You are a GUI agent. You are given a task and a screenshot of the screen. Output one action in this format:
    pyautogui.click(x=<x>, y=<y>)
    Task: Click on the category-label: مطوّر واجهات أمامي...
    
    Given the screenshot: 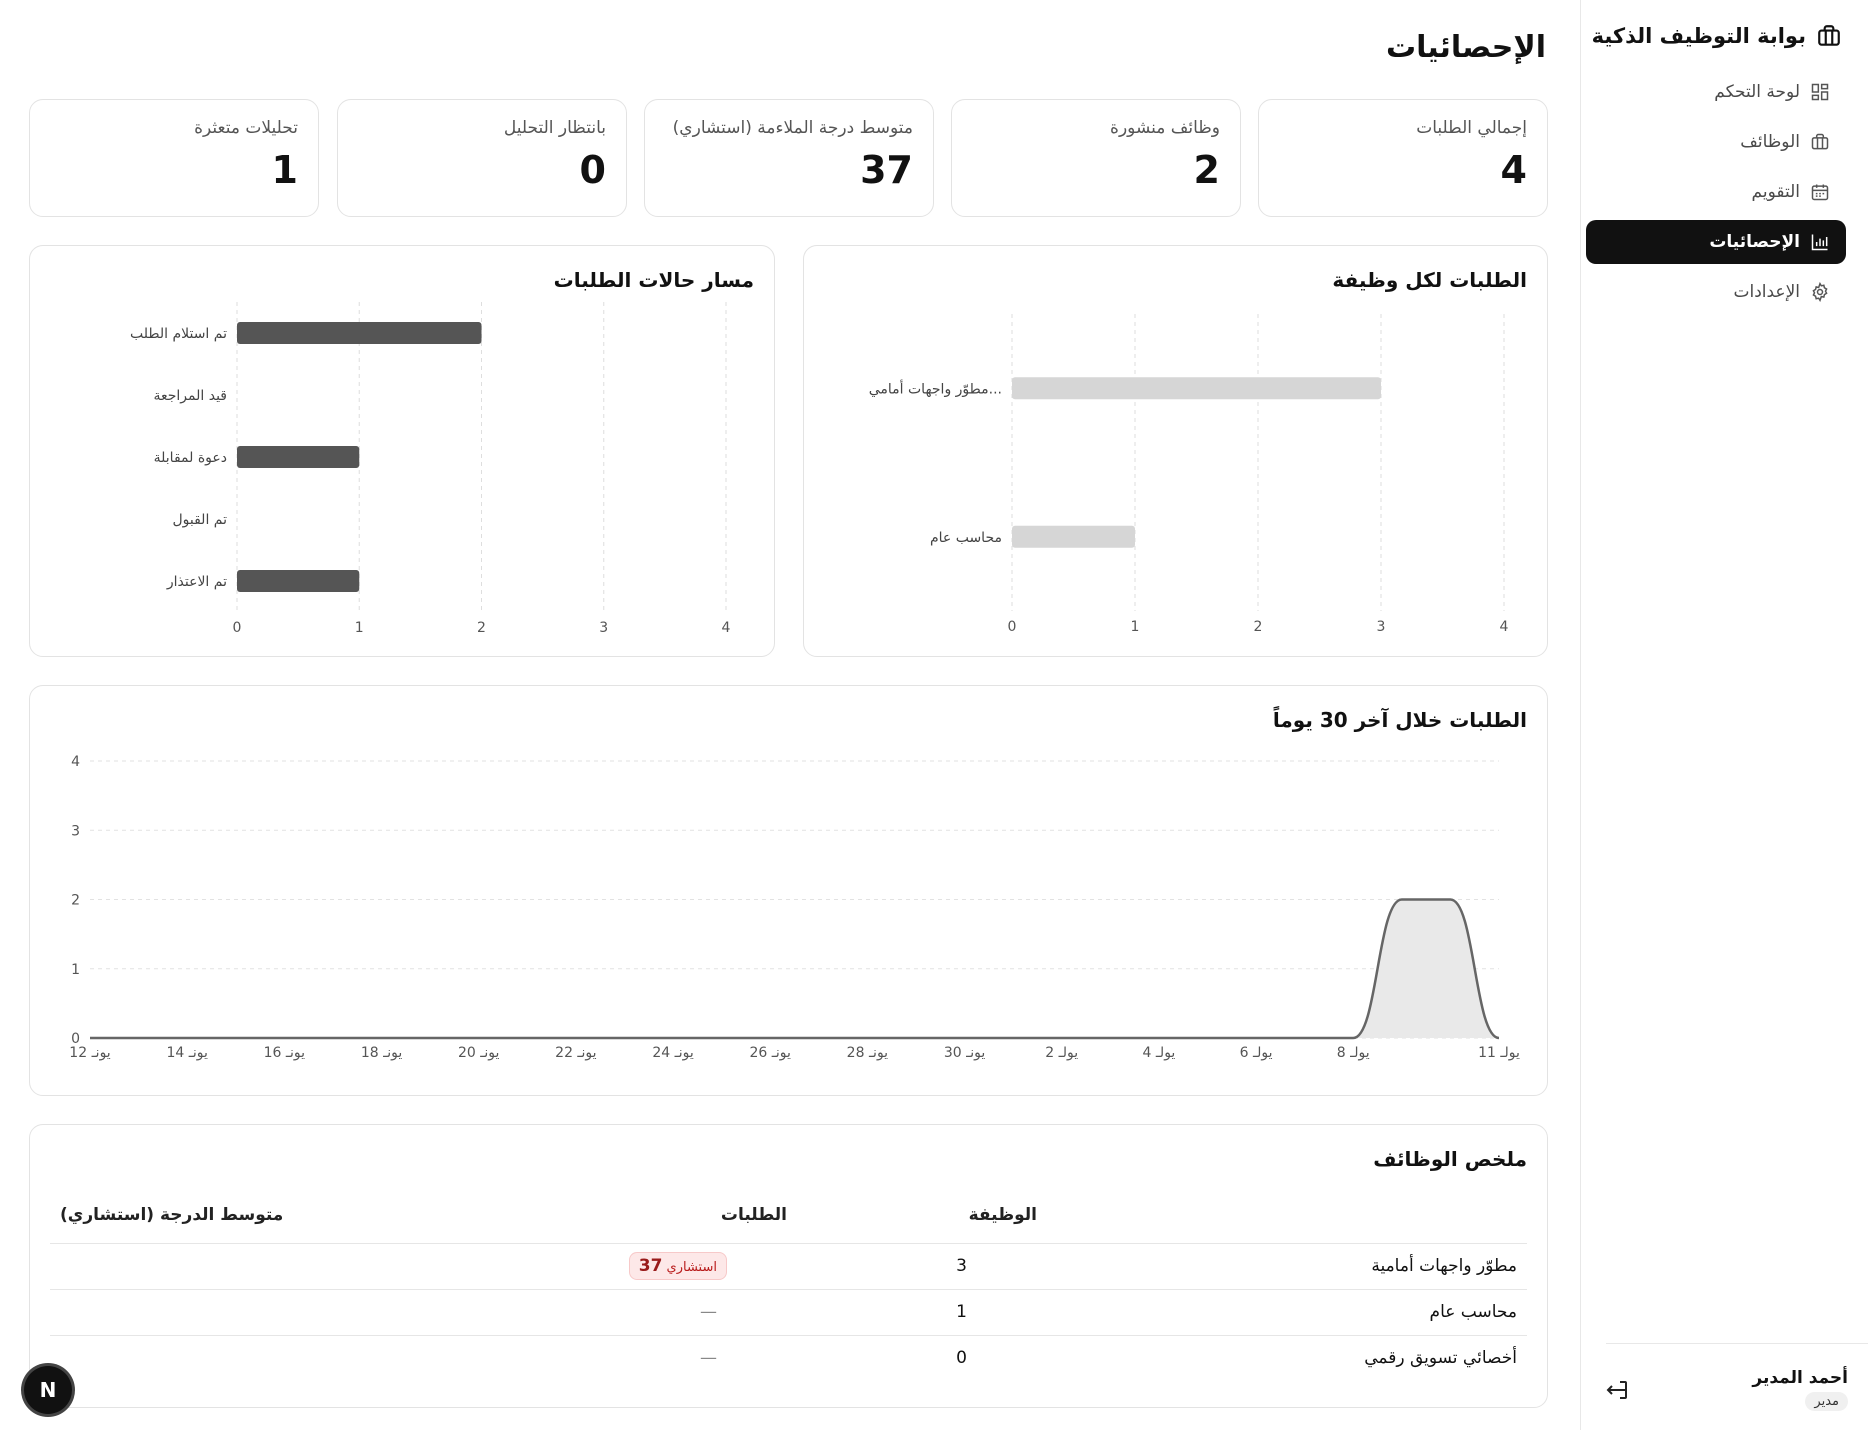 What is the action you would take?
    pyautogui.click(x=935, y=388)
    